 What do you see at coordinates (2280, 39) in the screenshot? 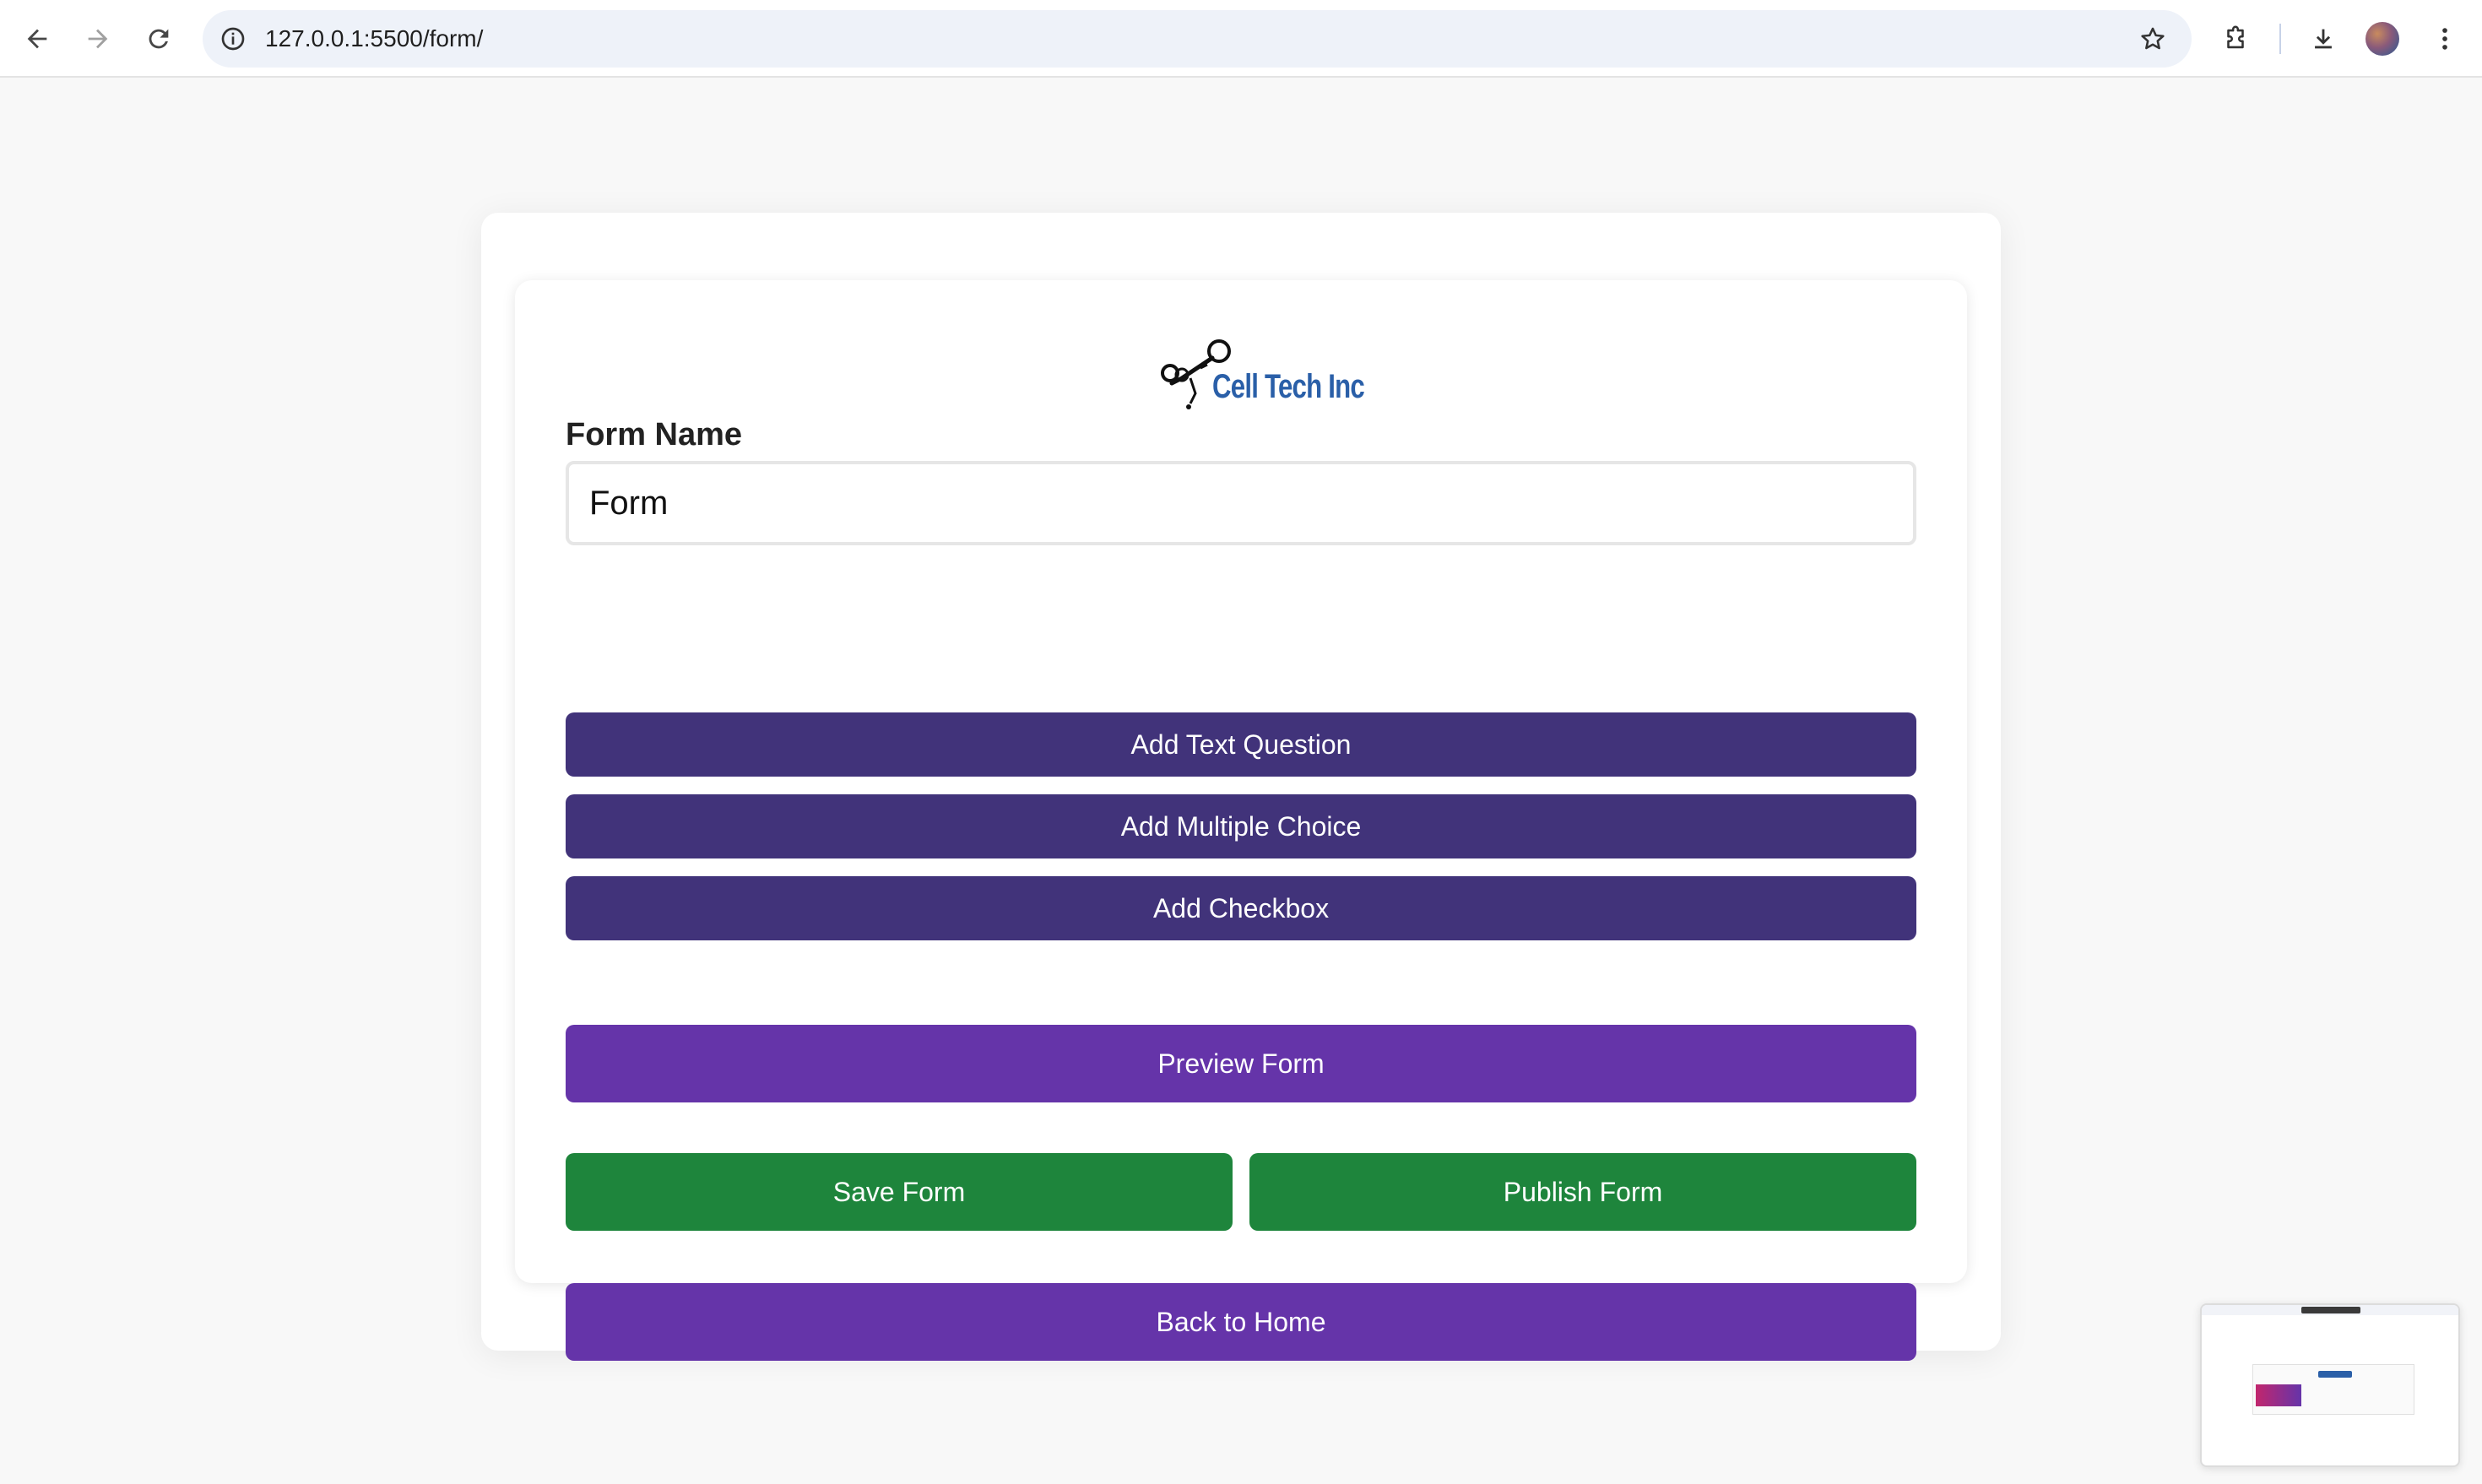
I see `toolbar-divider` at bounding box center [2280, 39].